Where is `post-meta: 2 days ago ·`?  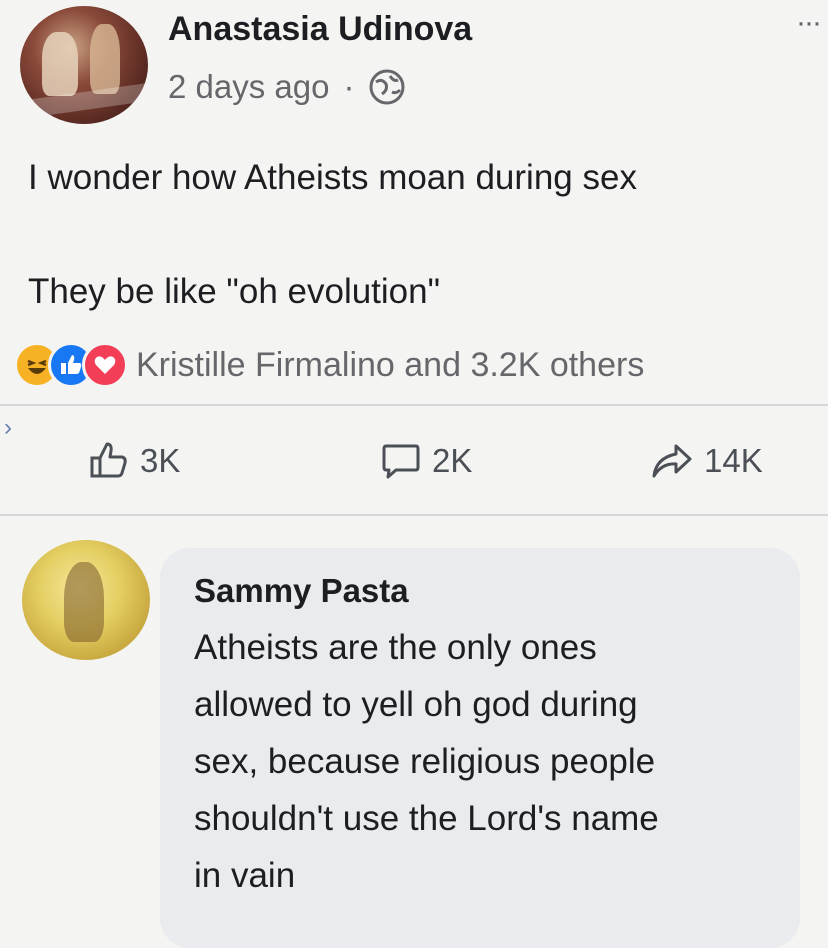 post-meta: 2 days ago · is located at coordinates (287, 87).